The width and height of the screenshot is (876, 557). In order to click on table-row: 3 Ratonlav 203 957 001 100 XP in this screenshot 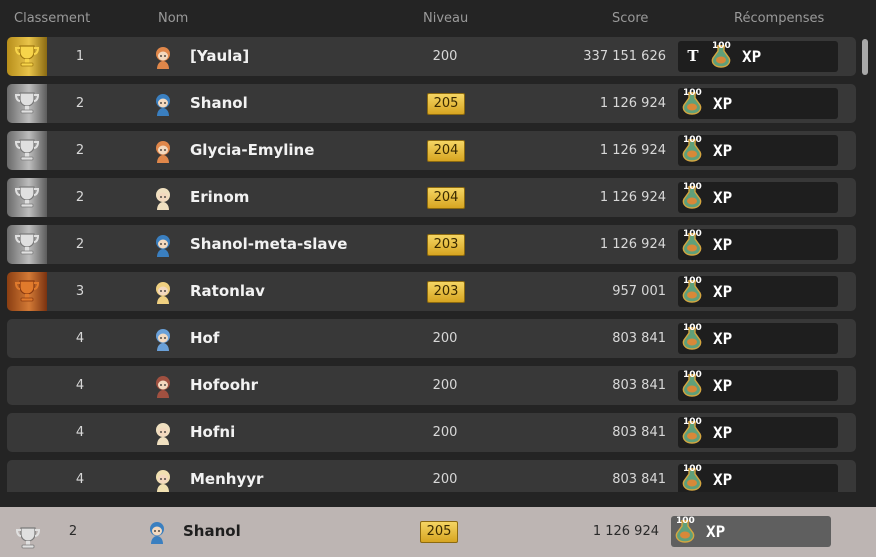, I will do `click(431, 291)`.